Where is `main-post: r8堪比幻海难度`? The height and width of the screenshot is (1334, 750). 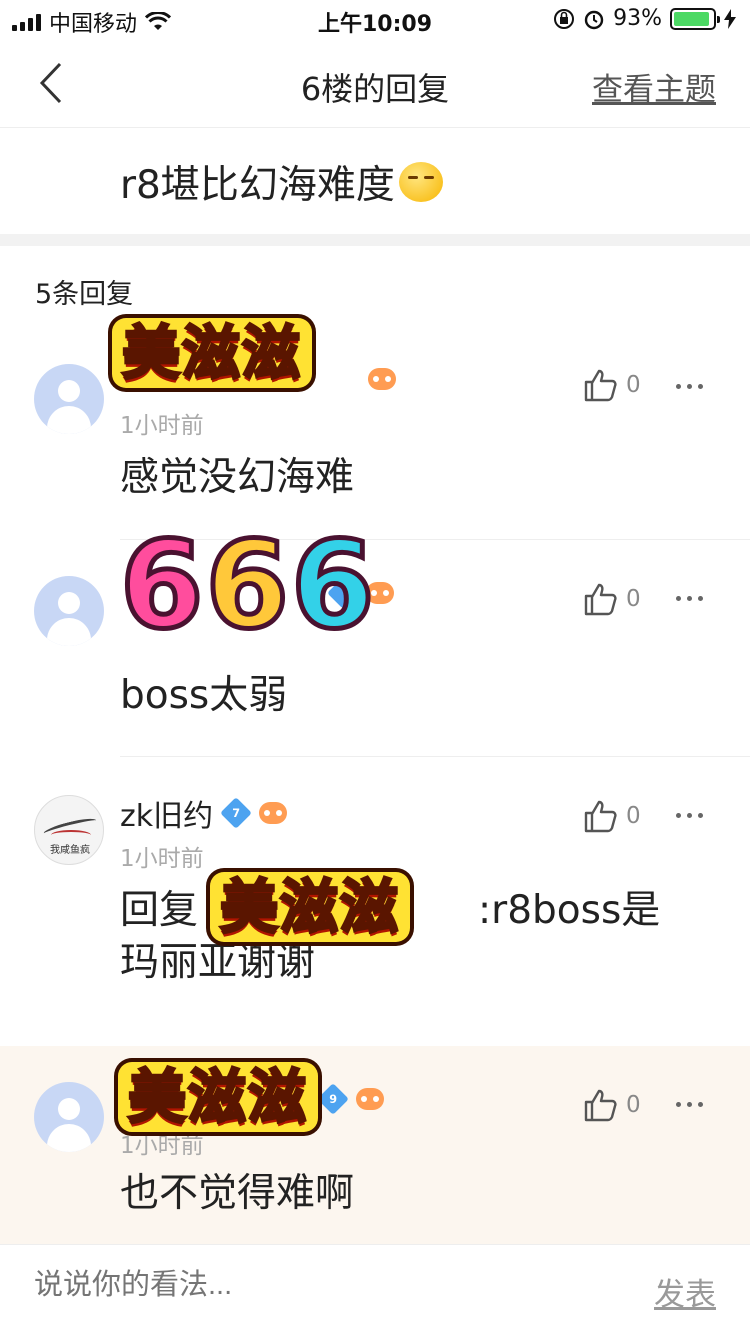
main-post: r8堪比幻海难度 is located at coordinates (375, 182).